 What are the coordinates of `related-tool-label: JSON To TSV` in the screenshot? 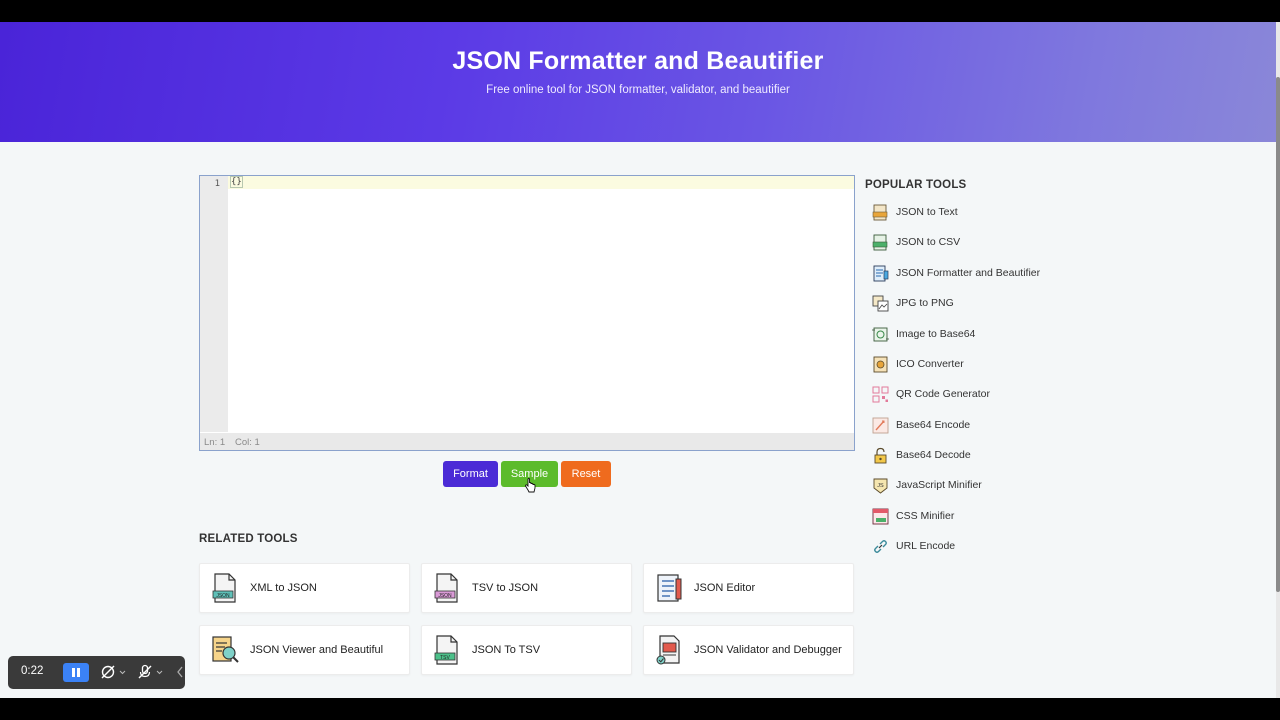 It's located at (506, 650).